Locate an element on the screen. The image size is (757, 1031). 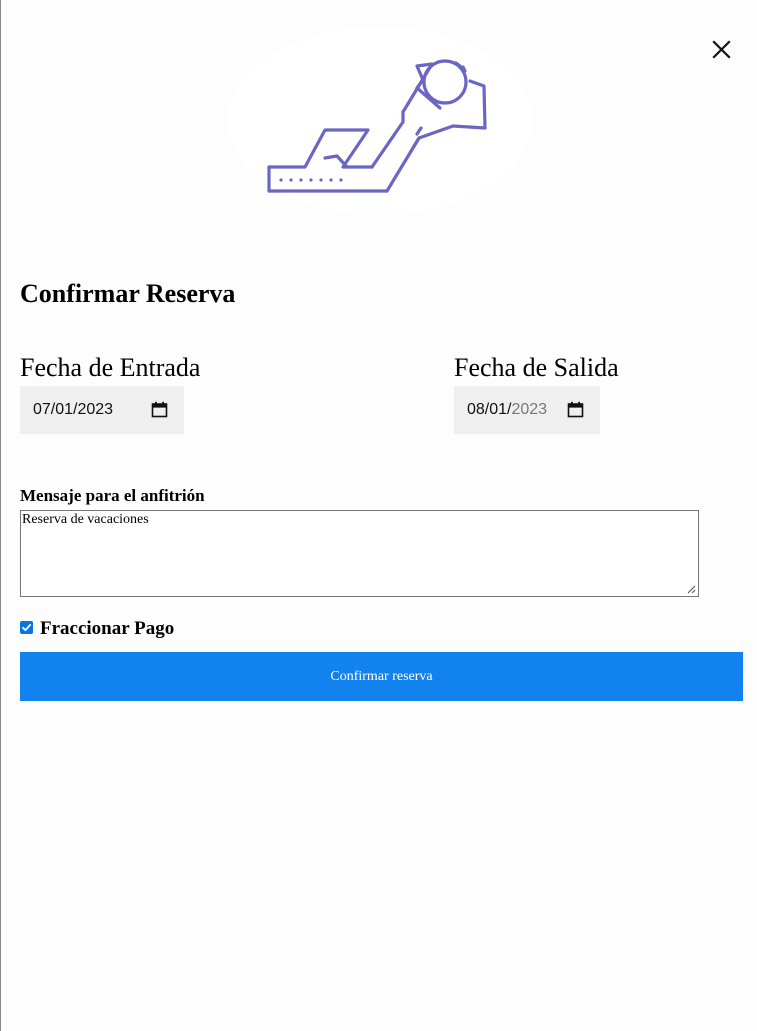
check-out-date-value: 08/01/2023 is located at coordinates (507, 410).